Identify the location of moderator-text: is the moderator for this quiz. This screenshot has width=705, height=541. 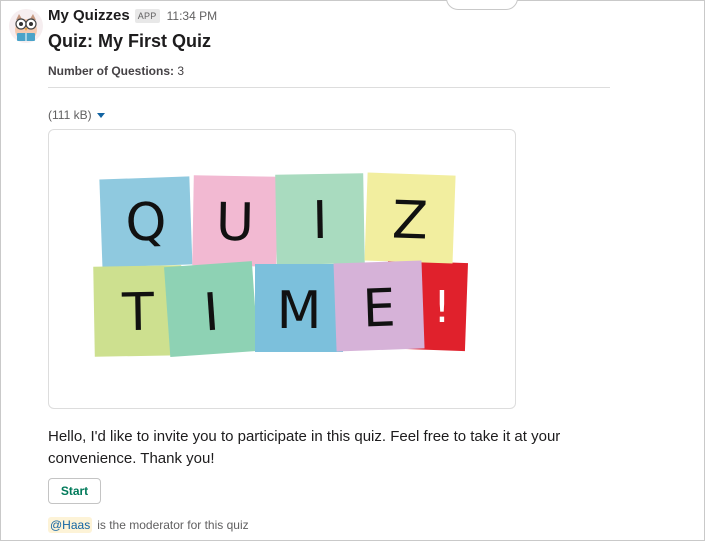
(173, 525).